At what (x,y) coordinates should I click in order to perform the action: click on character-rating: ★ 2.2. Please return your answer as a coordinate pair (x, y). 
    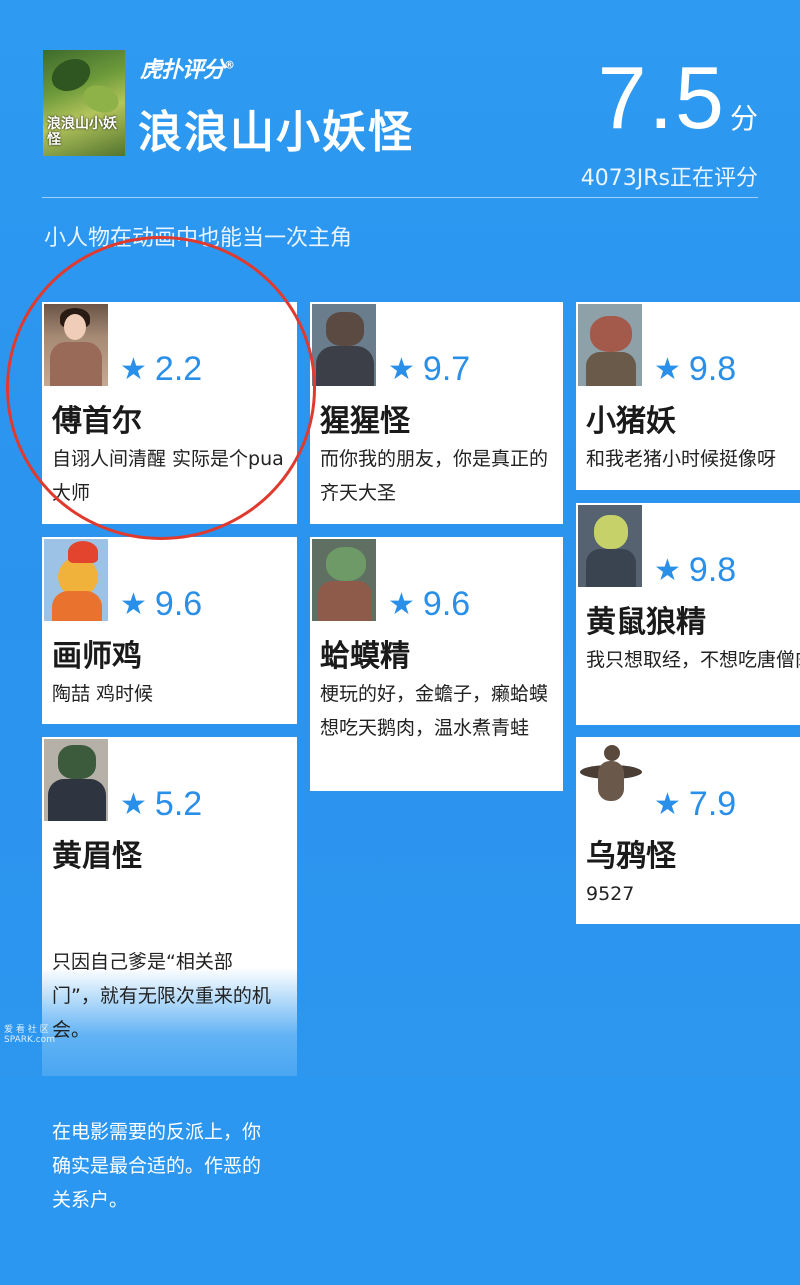
    Looking at the image, I should click on (161, 369).